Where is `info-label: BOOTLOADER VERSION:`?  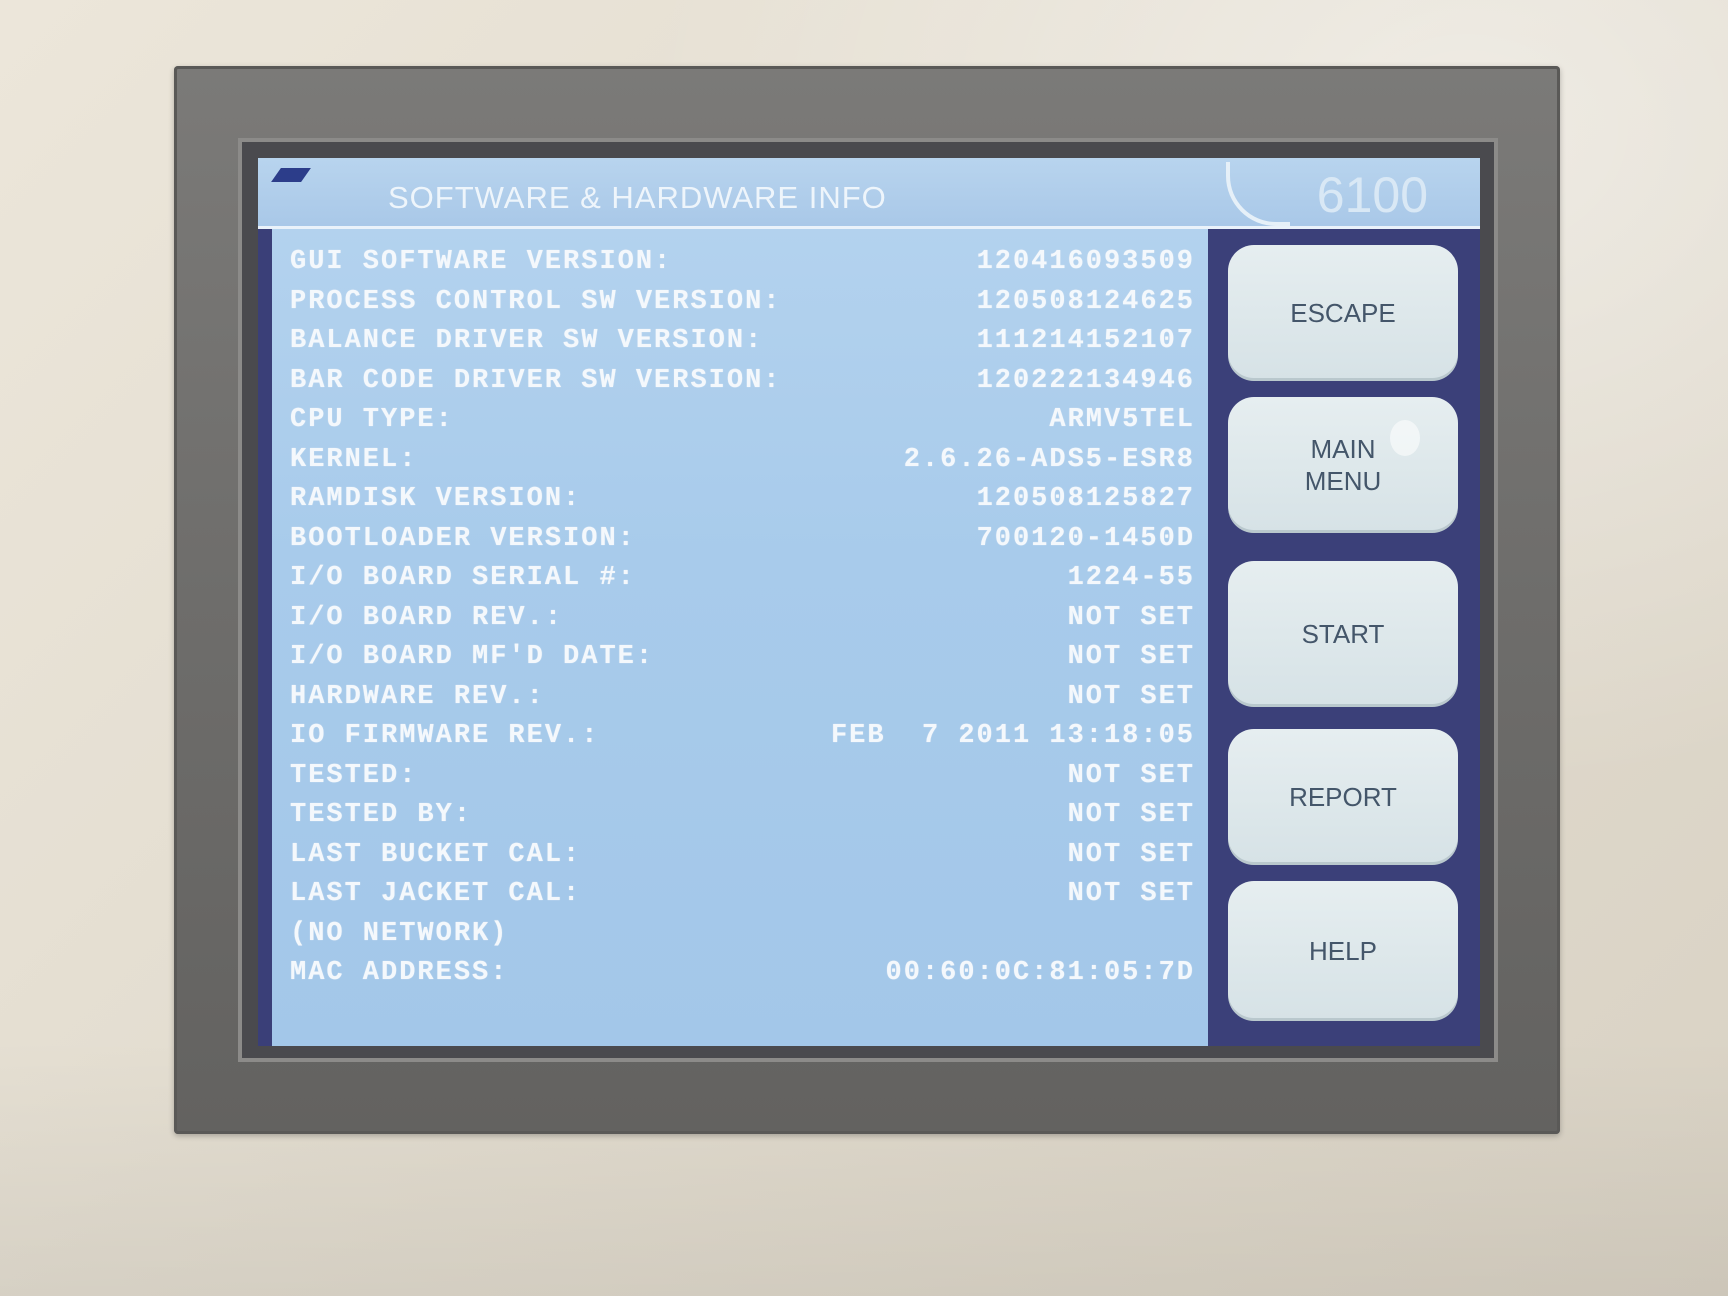 info-label: BOOTLOADER VERSION: is located at coordinates (463, 538).